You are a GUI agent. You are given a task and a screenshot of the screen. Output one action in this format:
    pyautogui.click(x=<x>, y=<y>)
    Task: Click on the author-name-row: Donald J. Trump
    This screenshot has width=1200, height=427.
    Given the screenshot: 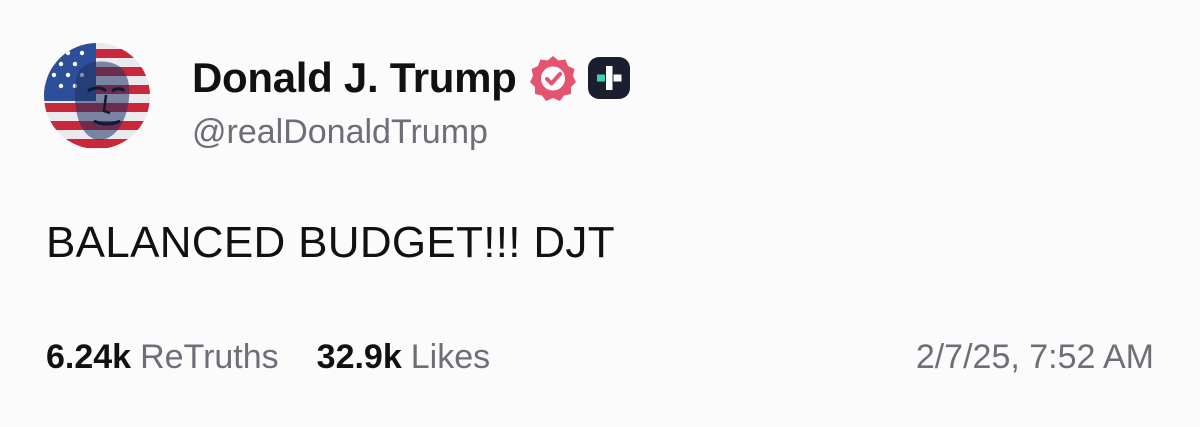 What is the action you would take?
    pyautogui.click(x=412, y=78)
    